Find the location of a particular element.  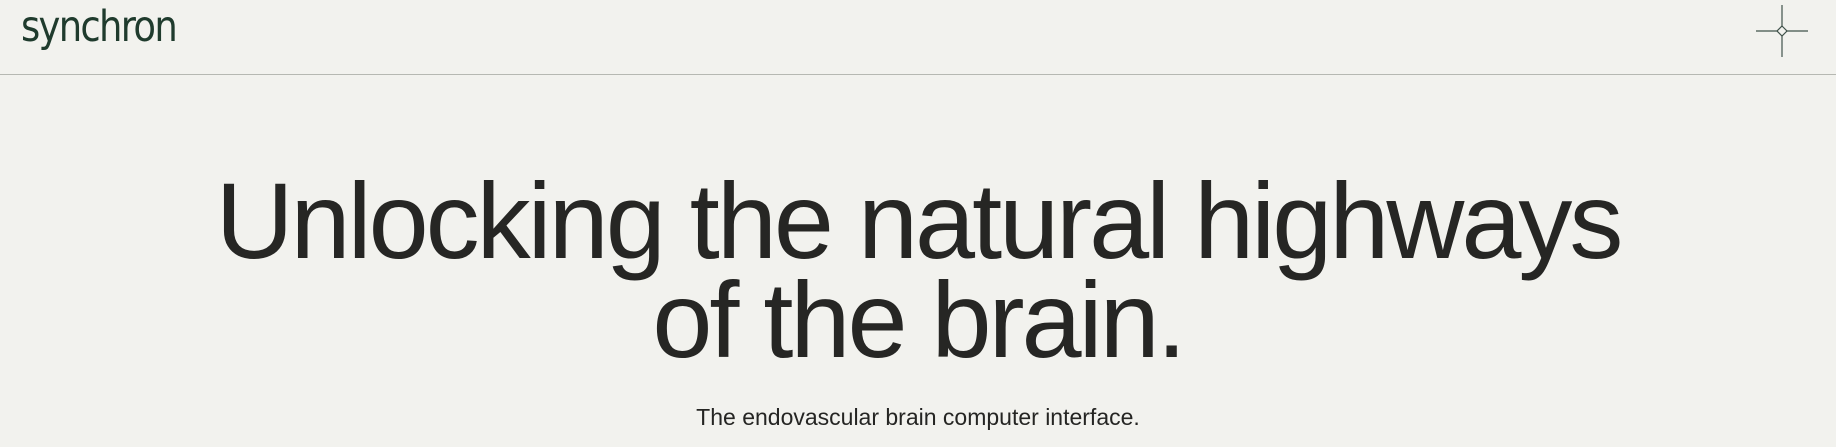

menu-button is located at coordinates (1782, 31).